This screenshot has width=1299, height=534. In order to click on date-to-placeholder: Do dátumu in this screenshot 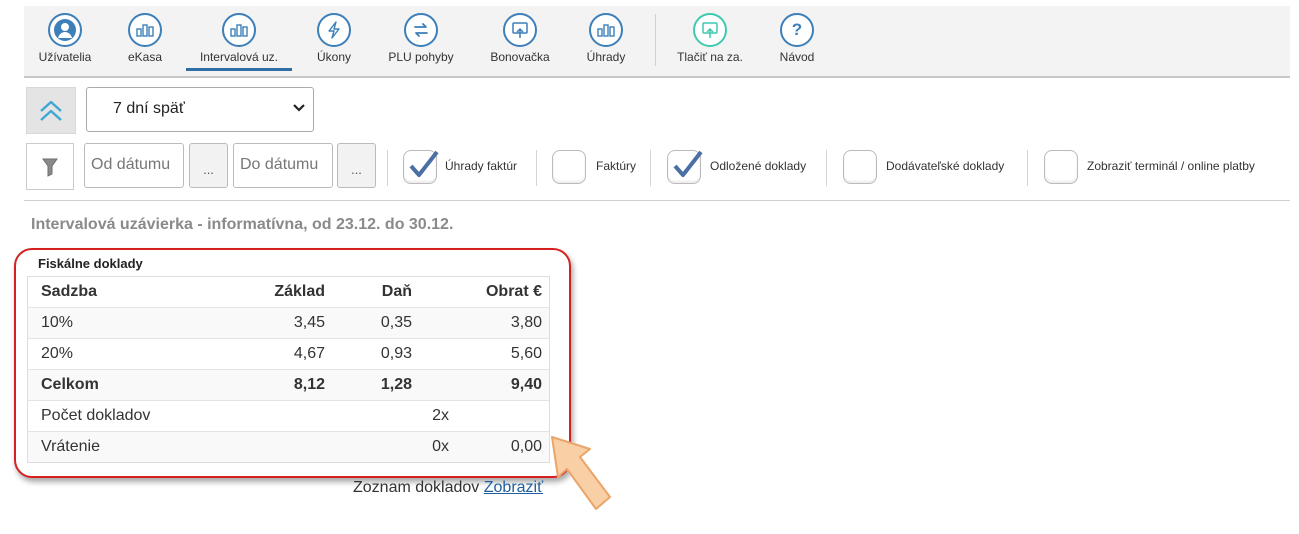, I will do `click(279, 164)`.